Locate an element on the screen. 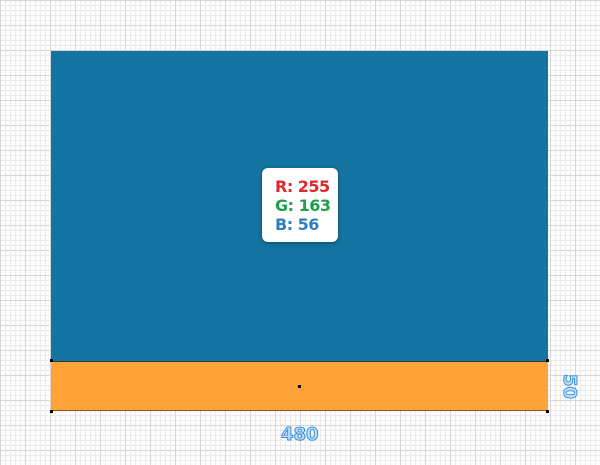  green-value: G: 163 is located at coordinates (303, 205).